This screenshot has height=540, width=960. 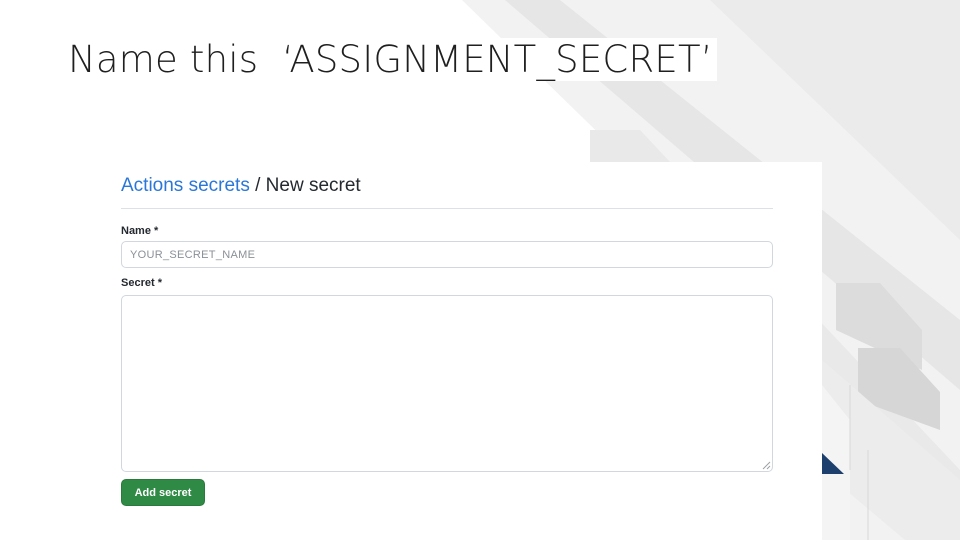 What do you see at coordinates (140, 231) in the screenshot?
I see `name-field-label: Name *` at bounding box center [140, 231].